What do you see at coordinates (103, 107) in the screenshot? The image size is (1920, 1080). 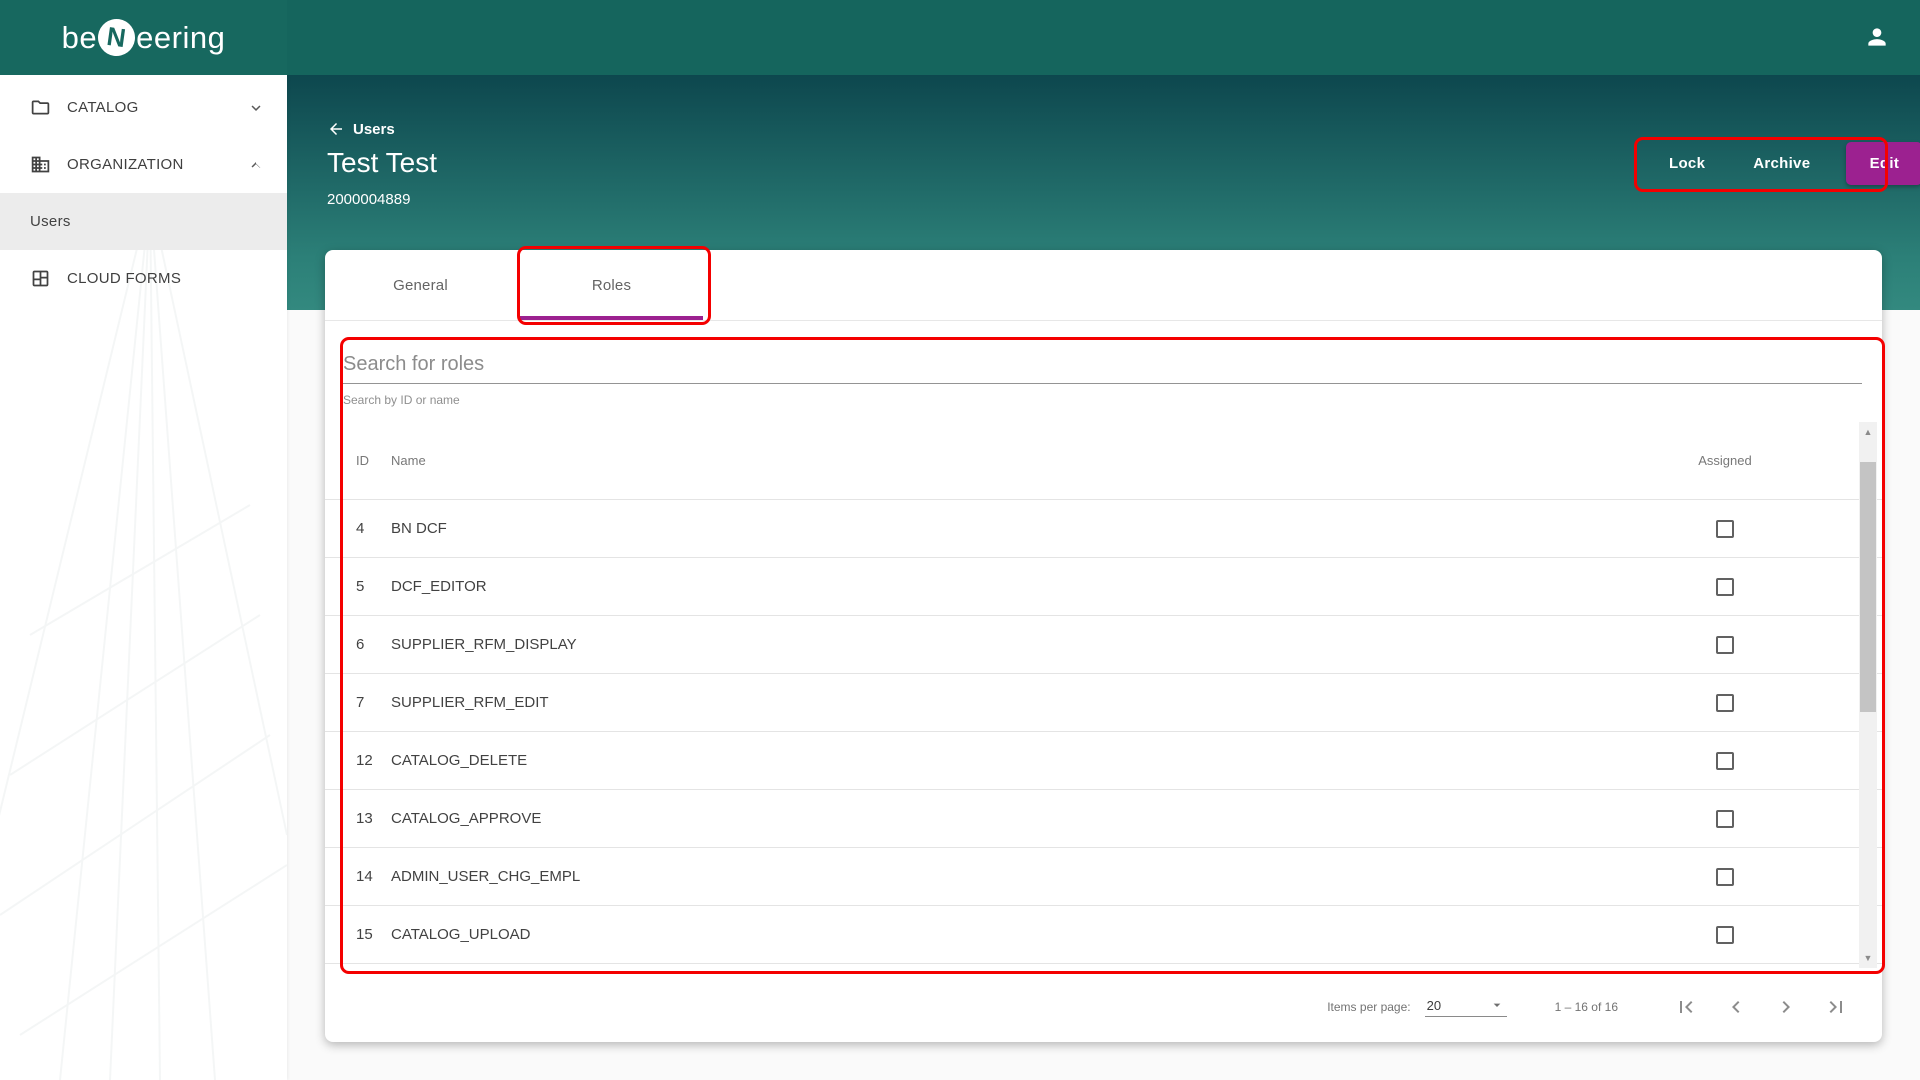 I see `sidebar-item-label: CATALOG` at bounding box center [103, 107].